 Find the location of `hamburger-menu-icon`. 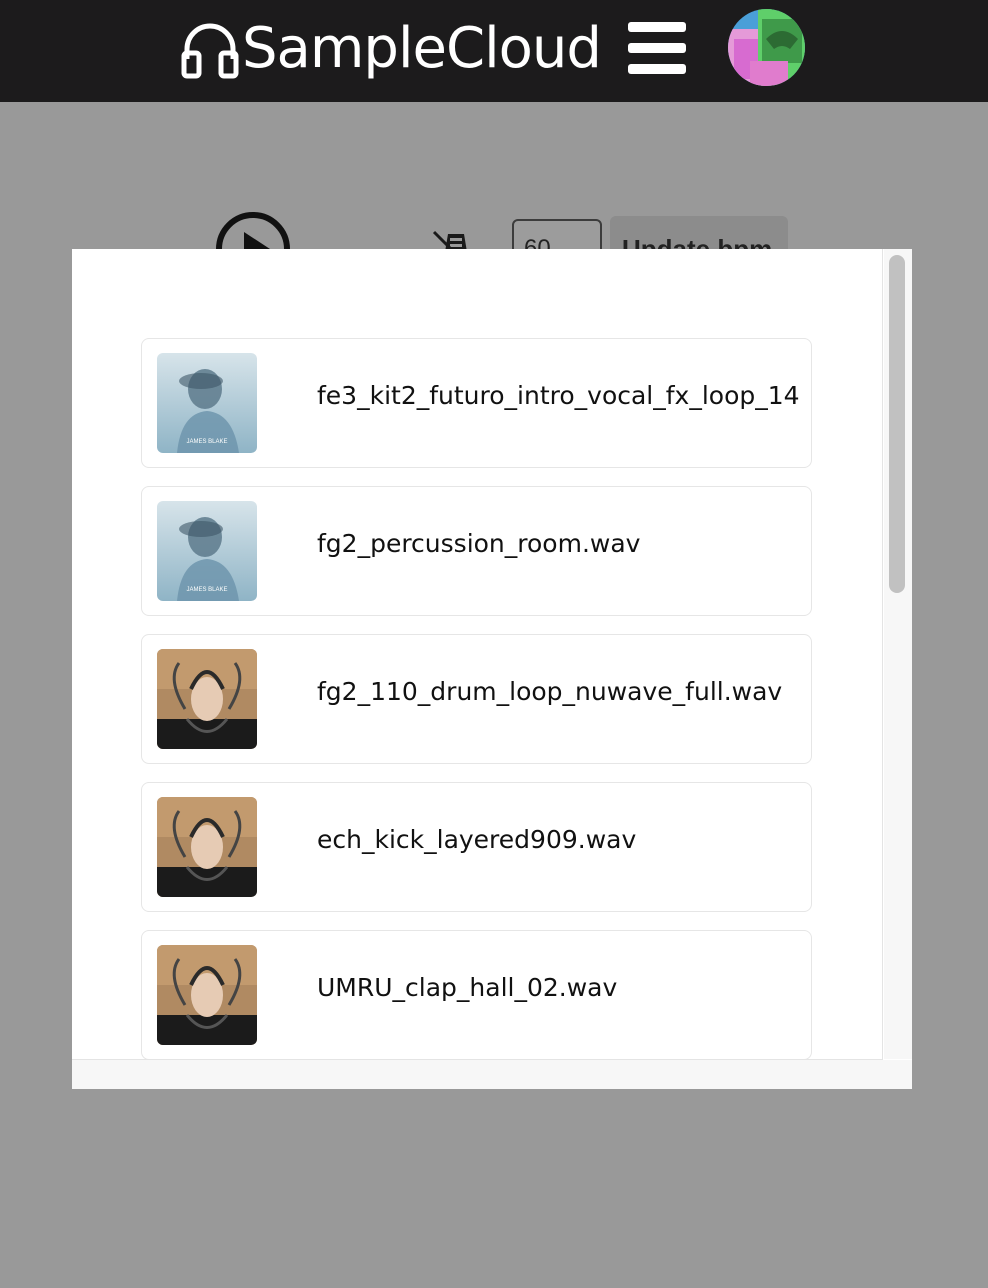

hamburger-menu-icon is located at coordinates (657, 48).